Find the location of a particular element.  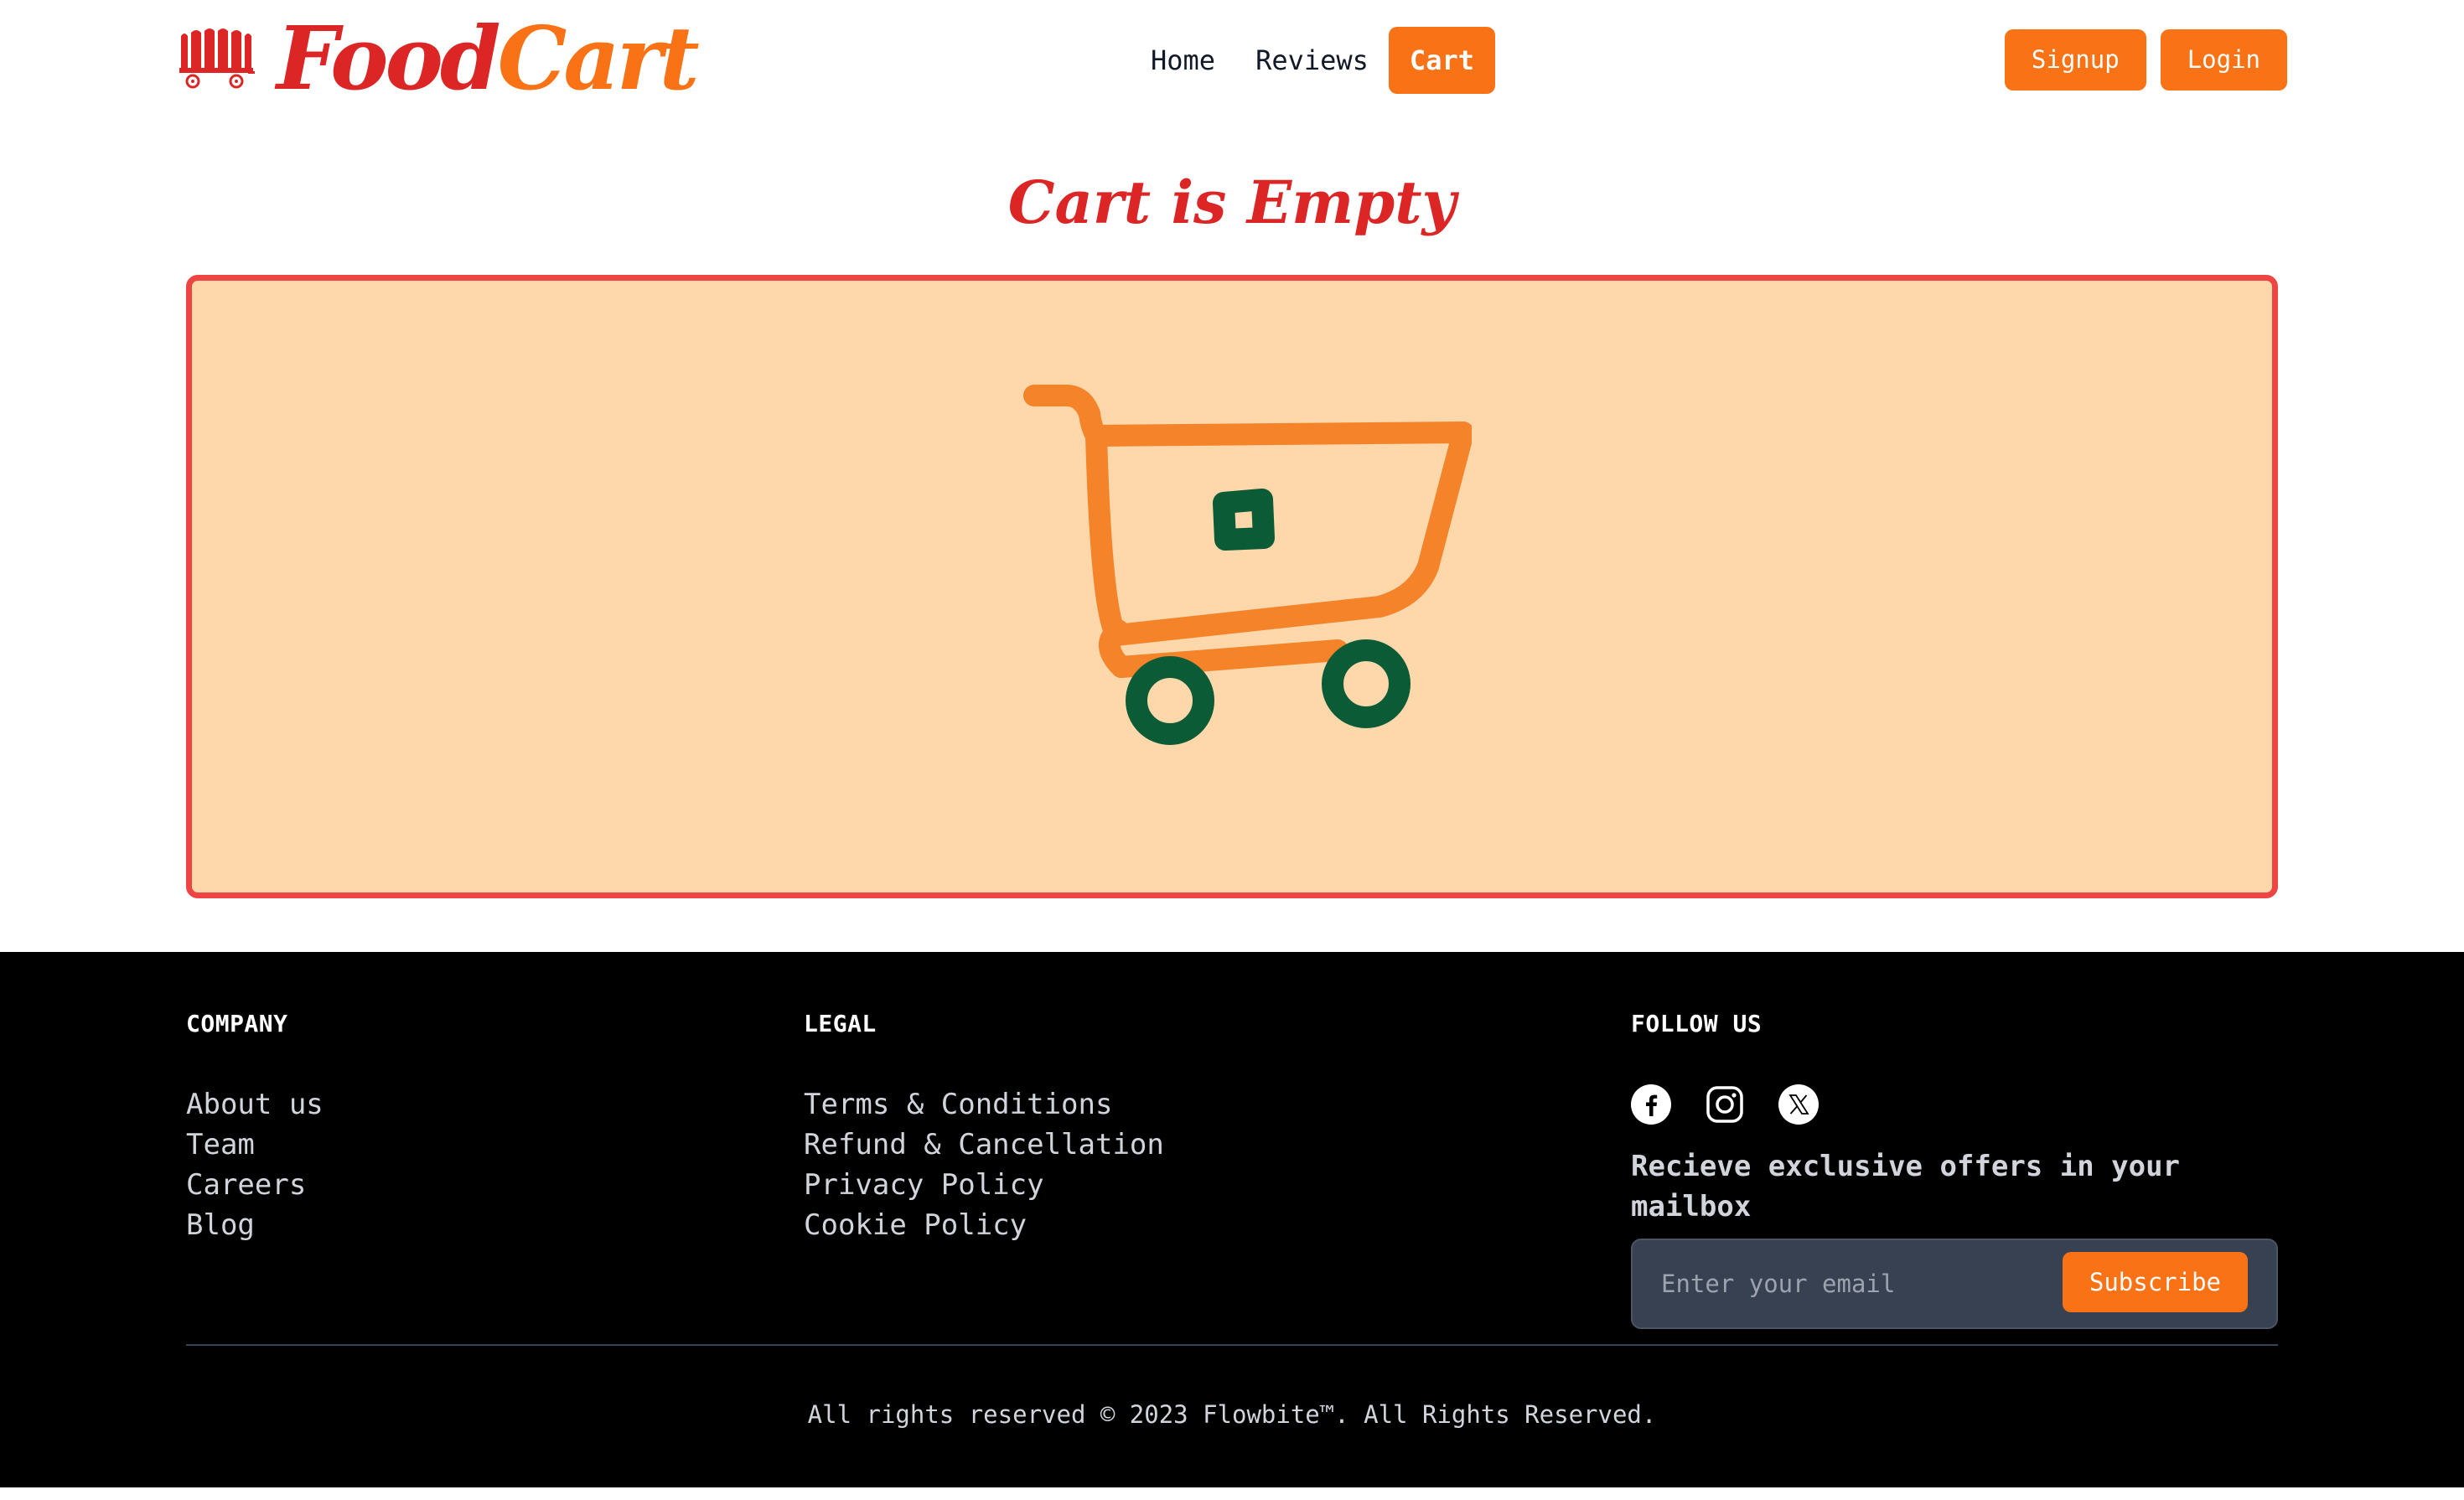

nav-cart: Cart is located at coordinates (1441, 61).